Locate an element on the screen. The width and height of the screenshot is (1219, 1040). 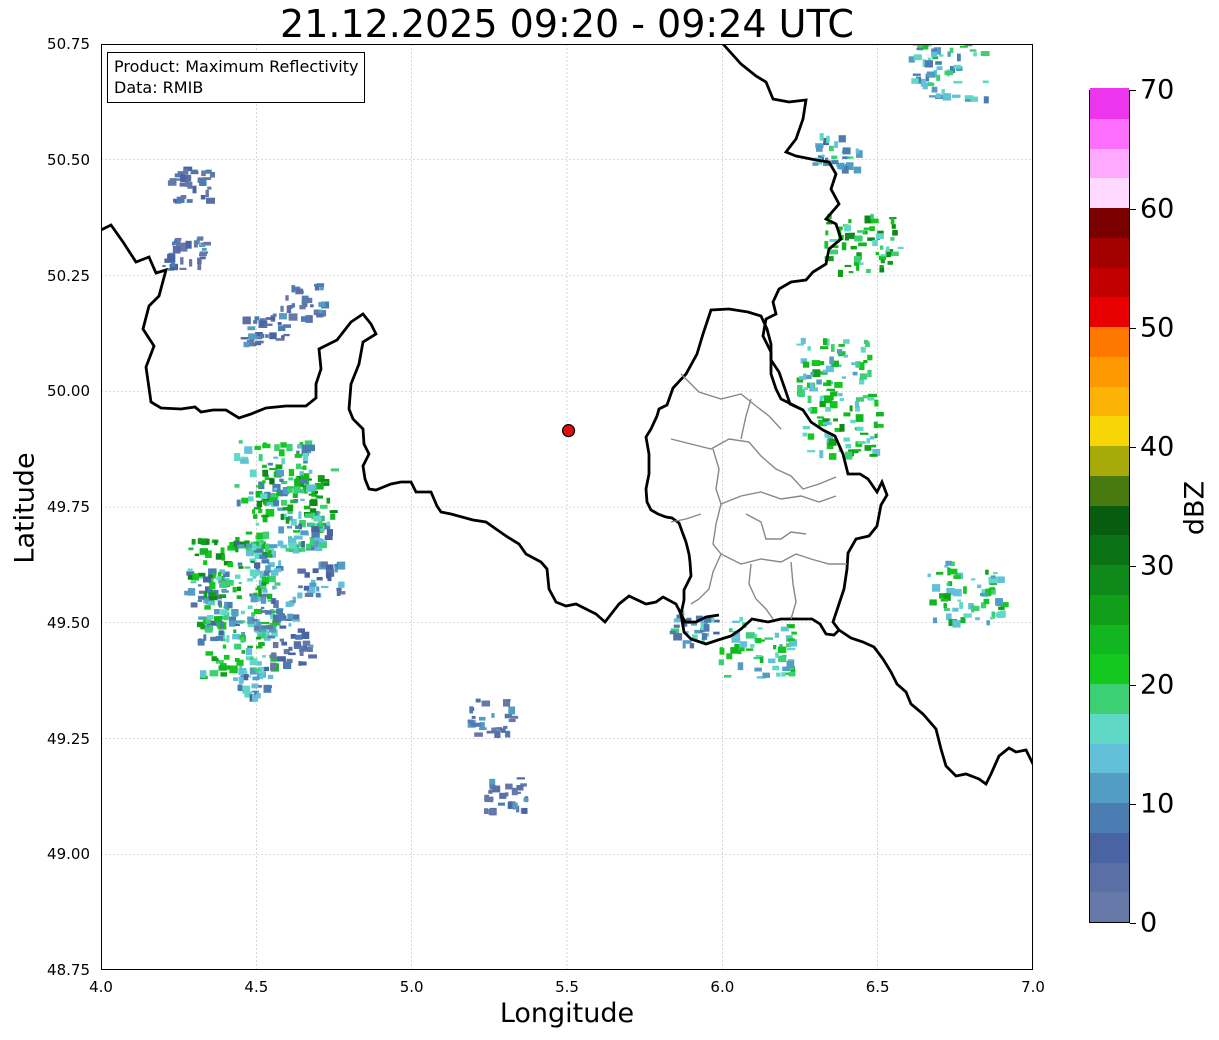
colorbar-tick-label: 60 is located at coordinates (1157, 209).